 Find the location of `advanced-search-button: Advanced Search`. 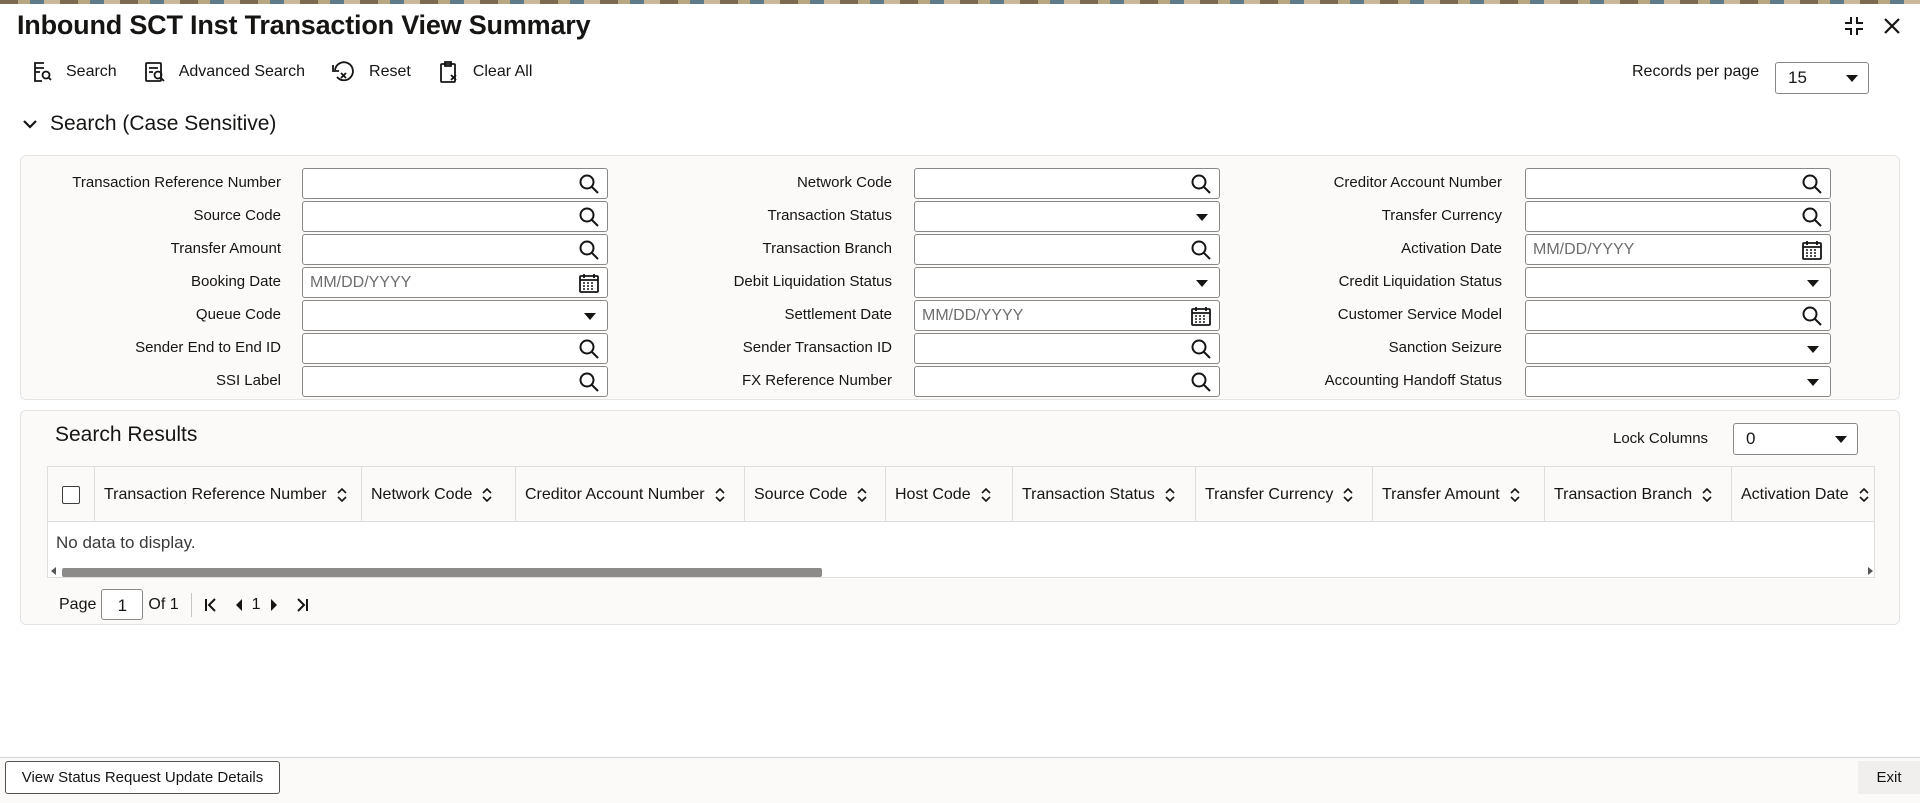

advanced-search-button: Advanced Search is located at coordinates (224, 72).